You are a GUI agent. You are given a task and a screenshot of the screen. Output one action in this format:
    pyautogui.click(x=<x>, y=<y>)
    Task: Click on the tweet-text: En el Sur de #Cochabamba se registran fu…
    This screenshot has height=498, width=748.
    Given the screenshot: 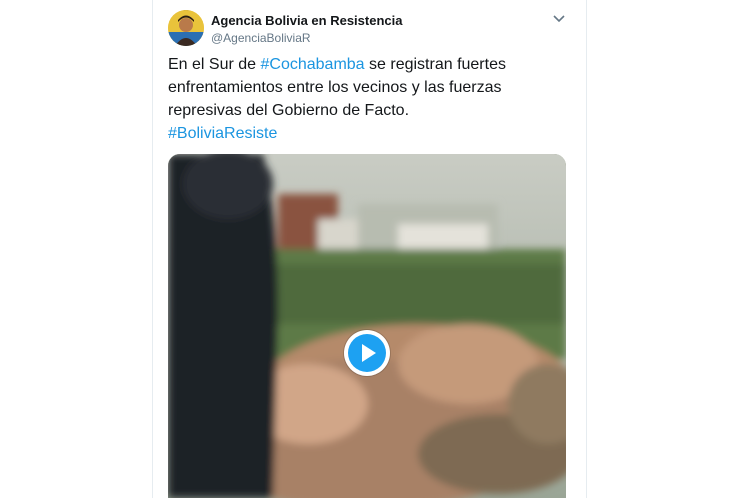 What is the action you would take?
    pyautogui.click(x=370, y=99)
    